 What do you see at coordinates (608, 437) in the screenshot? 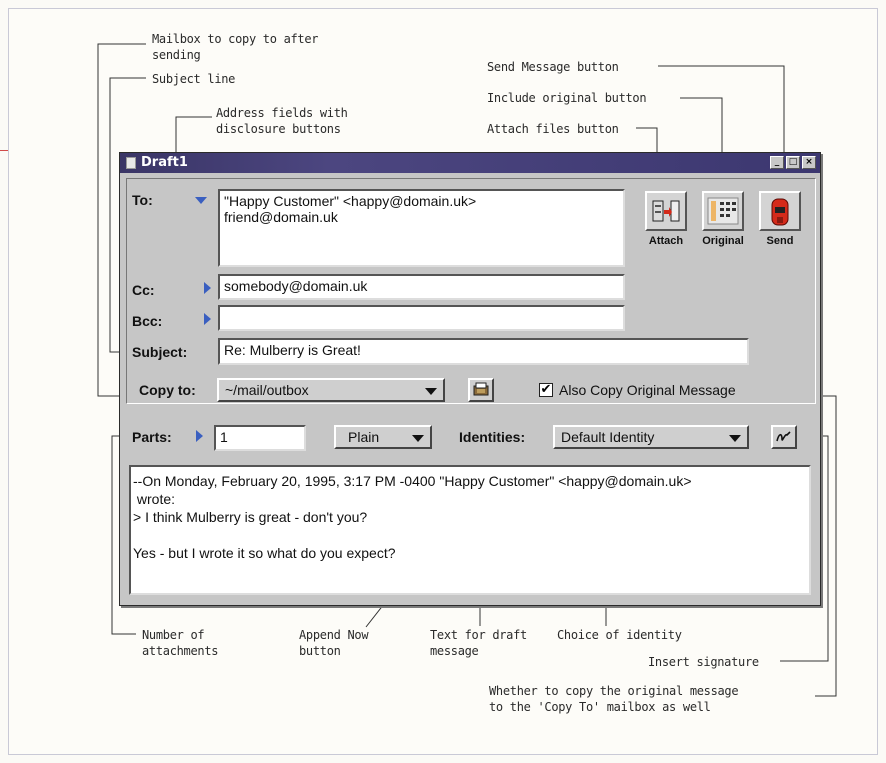
I see `identity-value: Default Identity` at bounding box center [608, 437].